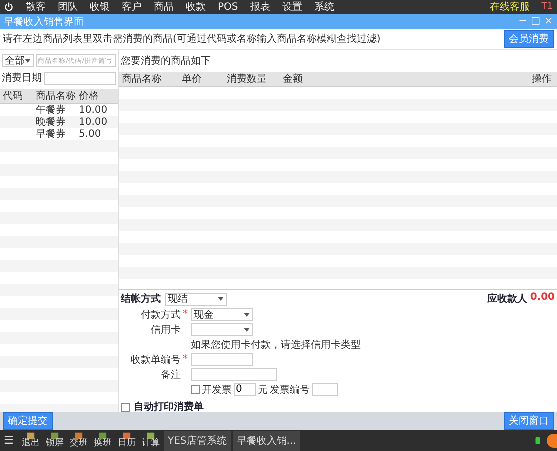  Describe the element at coordinates (217, 390) in the screenshot. I see `invoice-label: 开发票` at that location.